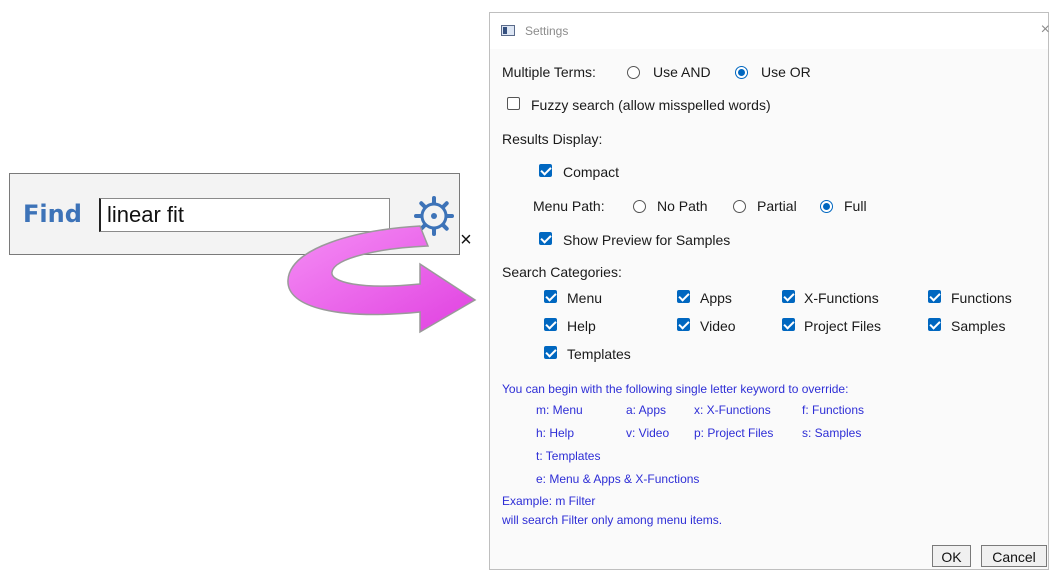  Describe the element at coordinates (934, 324) in the screenshot. I see `category-samples-checkbox` at that location.